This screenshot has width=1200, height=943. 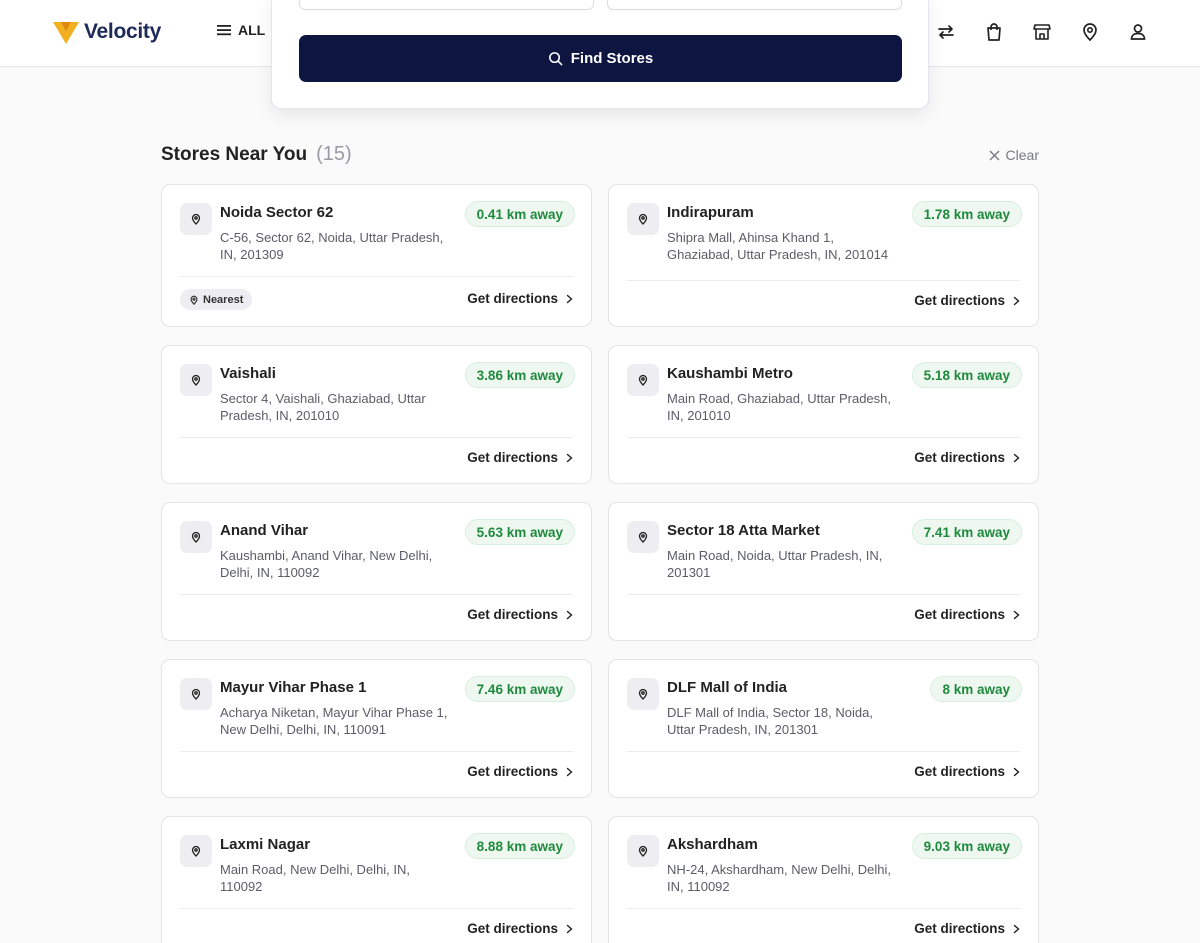 I want to click on store-name: DLF Mall of India, so click(x=727, y=687).